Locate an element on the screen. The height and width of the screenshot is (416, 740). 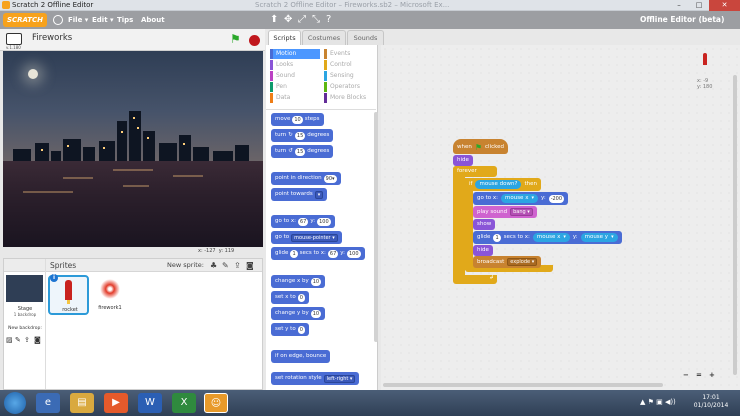
backdrop-library-icon: ▨ is located at coordinates (9, 340).